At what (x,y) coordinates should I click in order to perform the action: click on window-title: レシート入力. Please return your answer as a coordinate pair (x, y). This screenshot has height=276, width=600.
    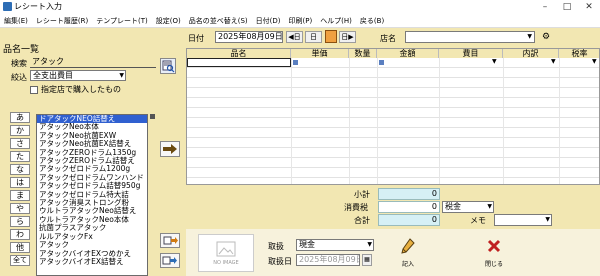
    Looking at the image, I should click on (38, 6).